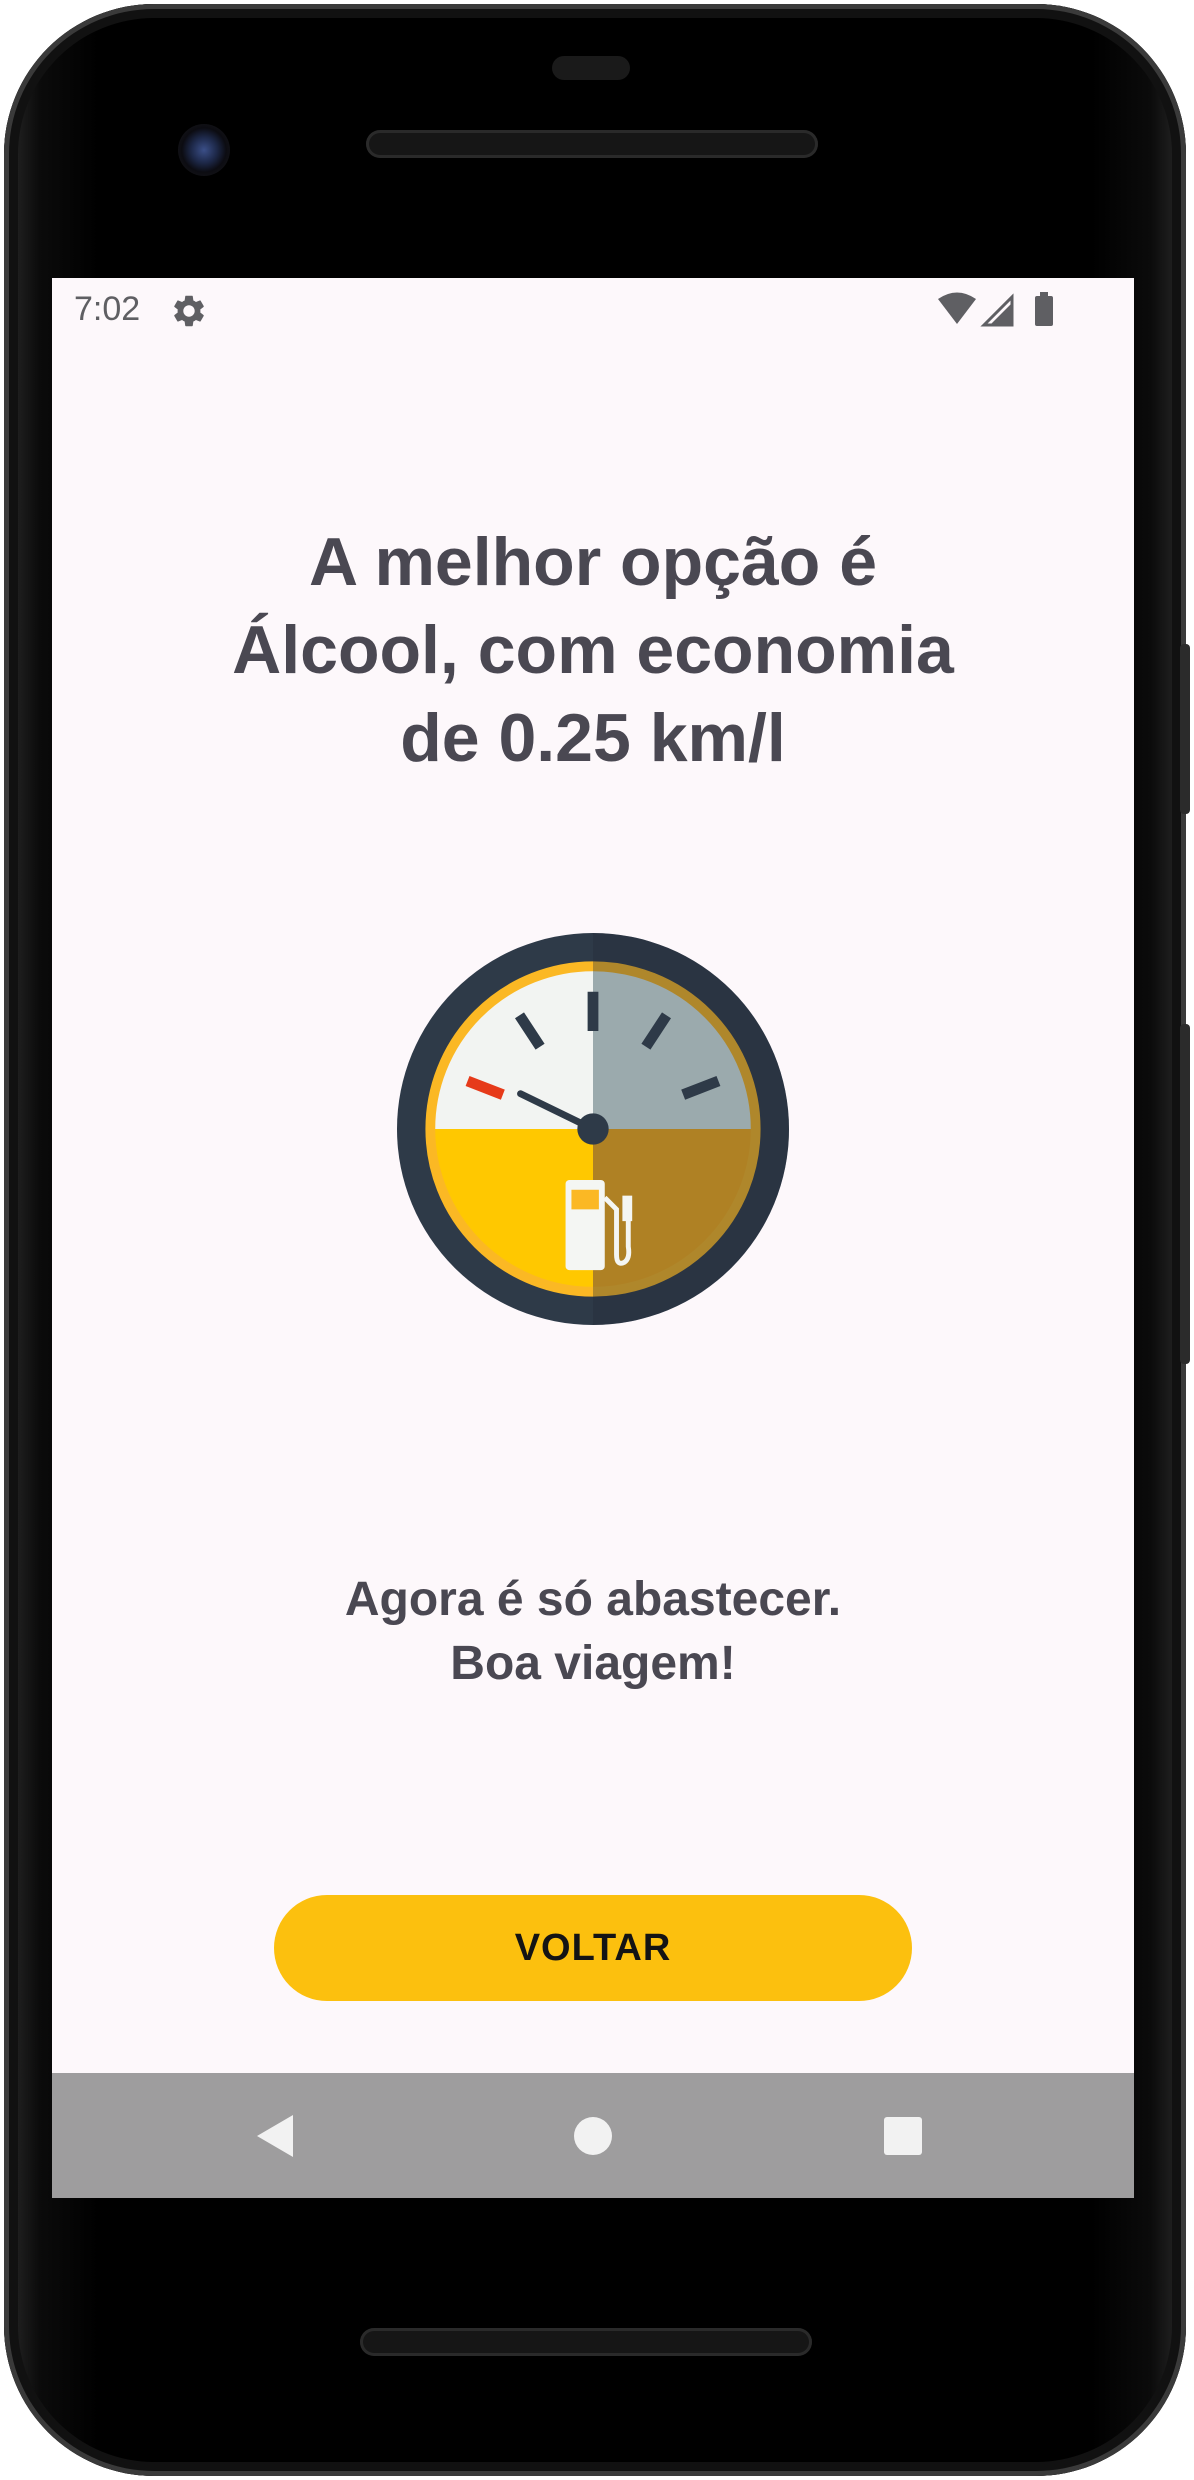  Describe the element at coordinates (592, 144) in the screenshot. I see `top-speaker-grille` at that location.